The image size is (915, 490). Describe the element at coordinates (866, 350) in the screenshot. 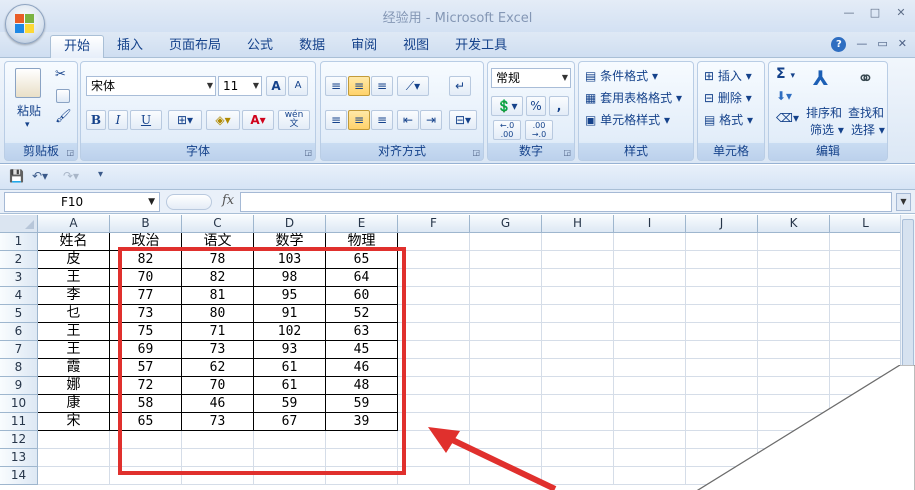

I see `cell-l7` at that location.